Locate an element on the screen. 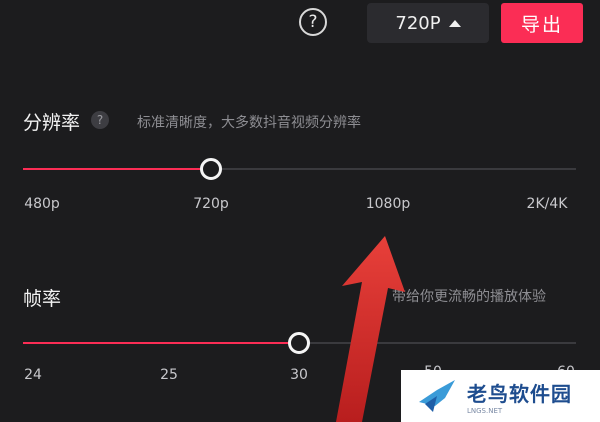 The image size is (600, 422). red-arrow-annotation is located at coordinates (370, 329).